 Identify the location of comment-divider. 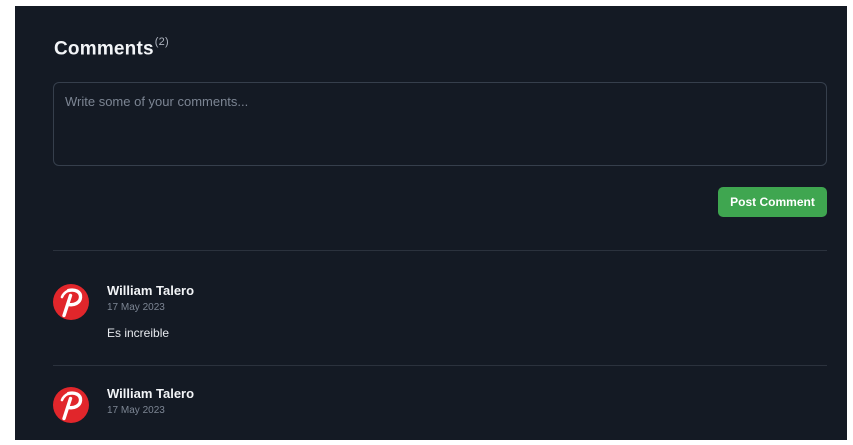
(440, 365).